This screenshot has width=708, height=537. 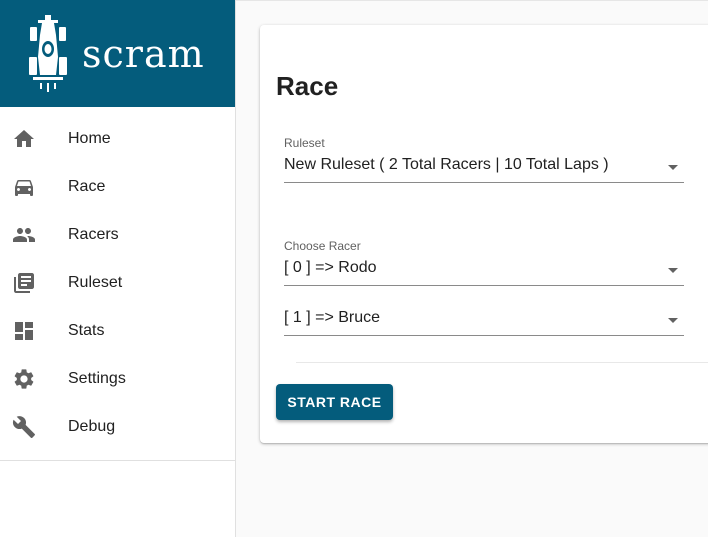 I want to click on gear-icon, so click(x=24, y=379).